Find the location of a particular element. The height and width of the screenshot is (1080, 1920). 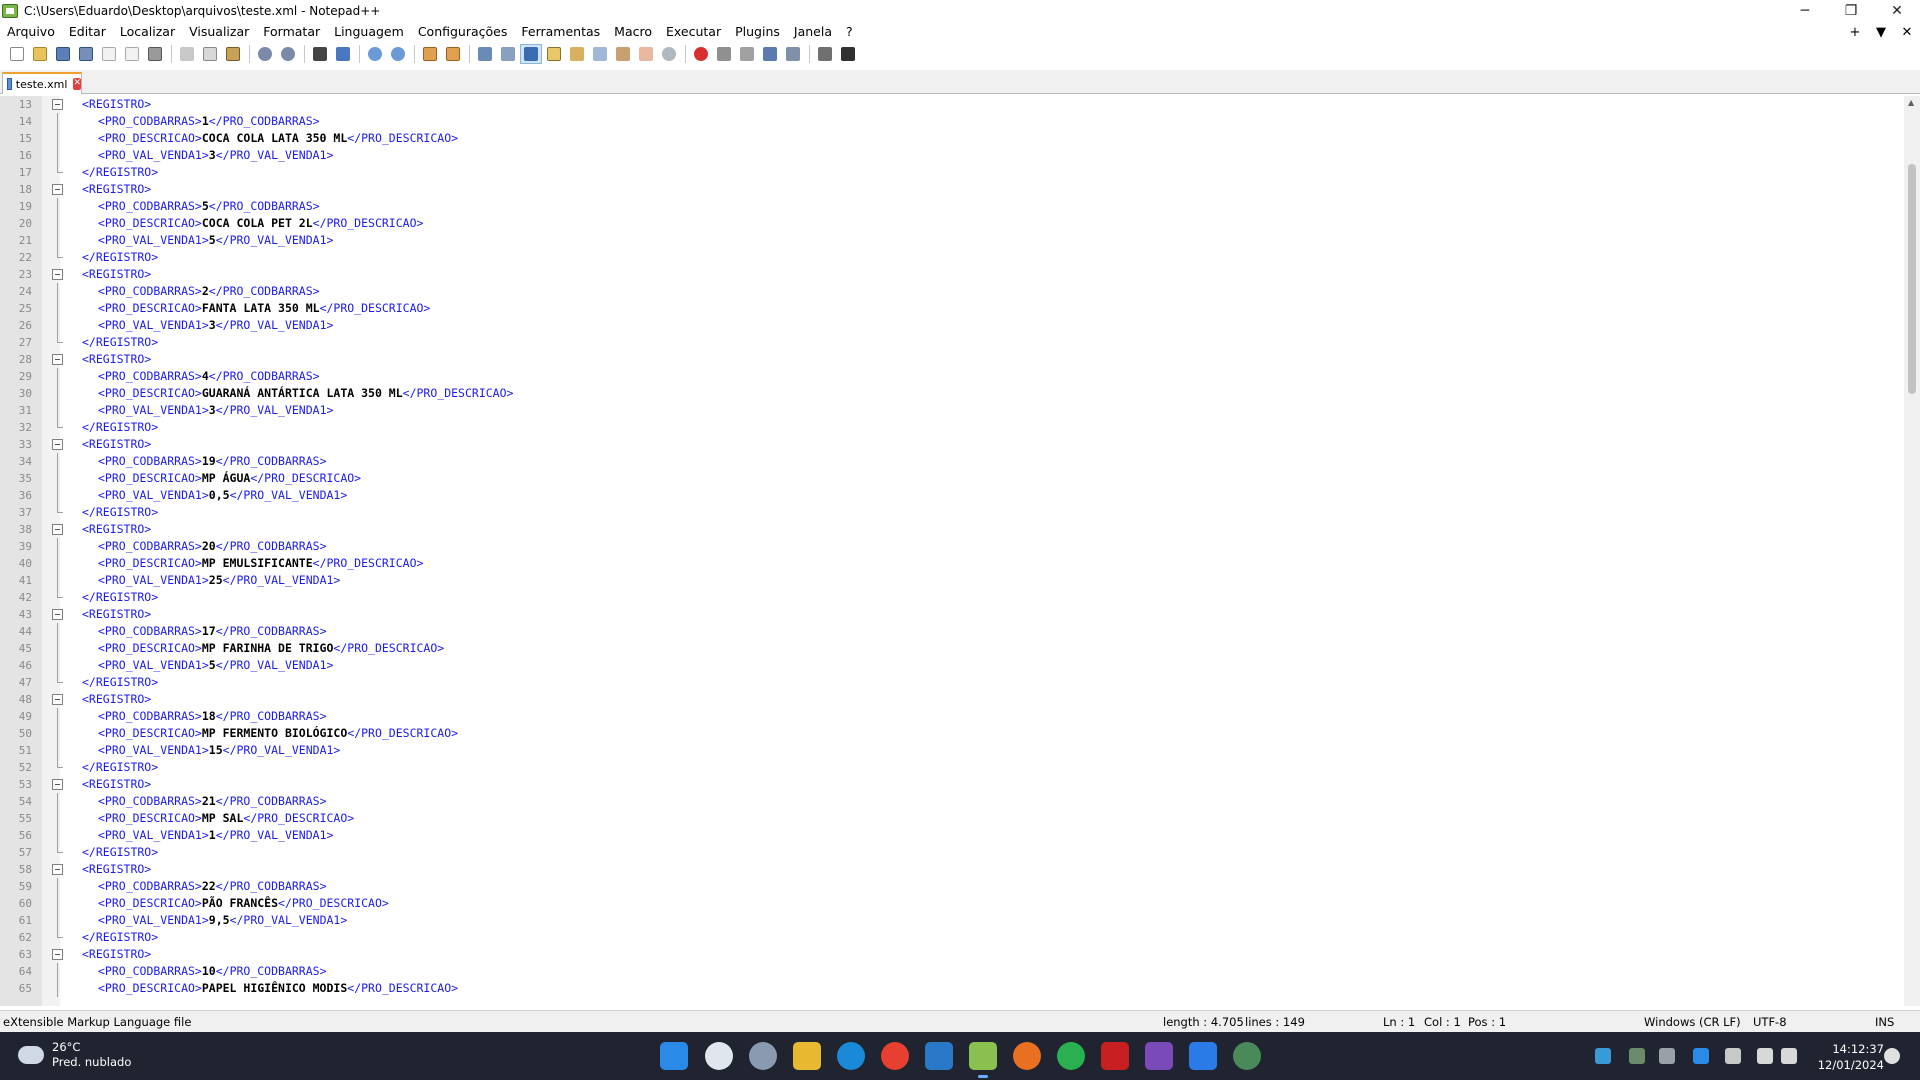

code-line: 64 <PRO_CODBARRAS>10</PRO_CODBARRAS> is located at coordinates (952, 971).